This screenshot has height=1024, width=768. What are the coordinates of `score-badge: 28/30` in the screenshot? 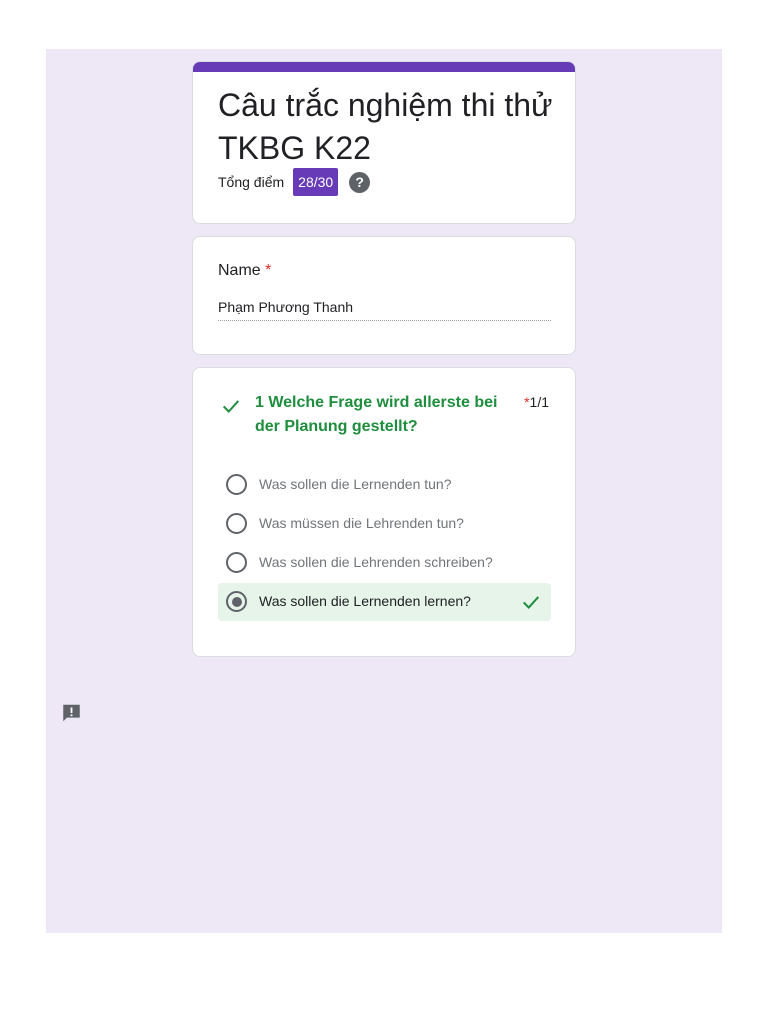 It's located at (316, 182).